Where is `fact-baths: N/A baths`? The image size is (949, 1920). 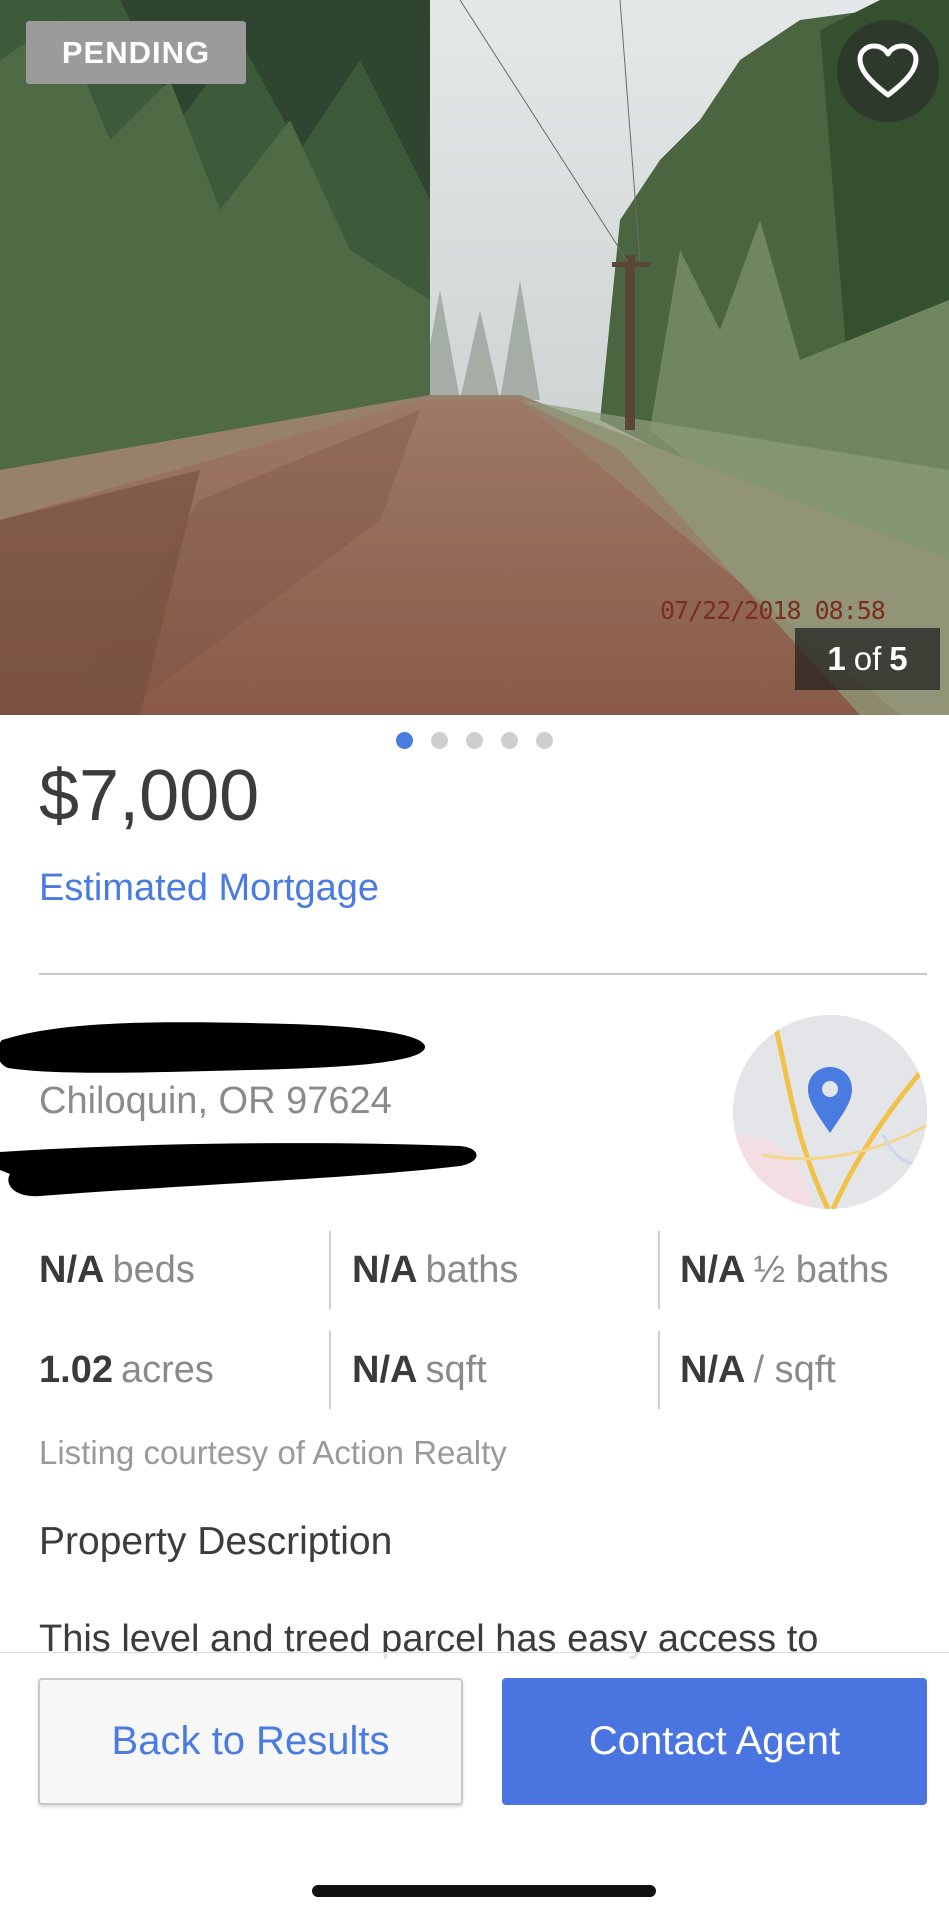 fact-baths: N/A baths is located at coordinates (484, 1270).